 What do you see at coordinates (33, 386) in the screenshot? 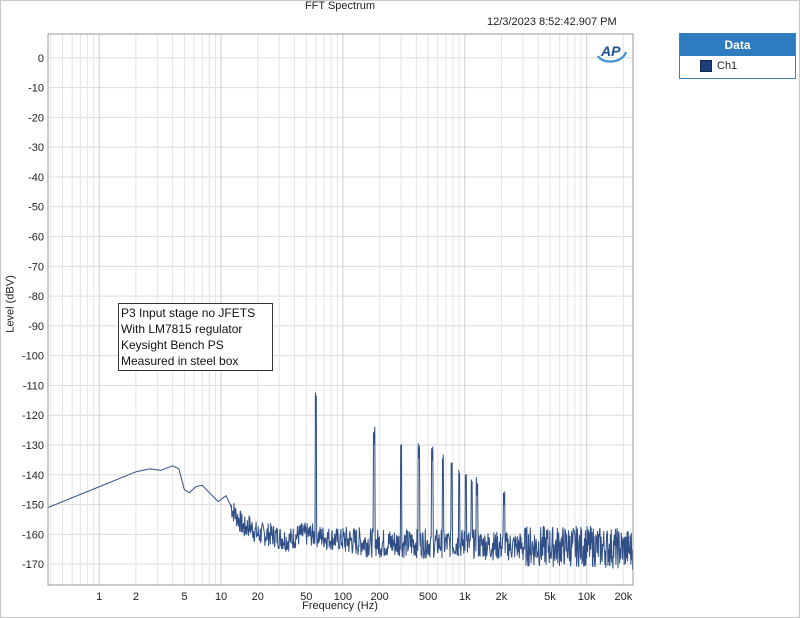
I see `y-tick-label: -110` at bounding box center [33, 386].